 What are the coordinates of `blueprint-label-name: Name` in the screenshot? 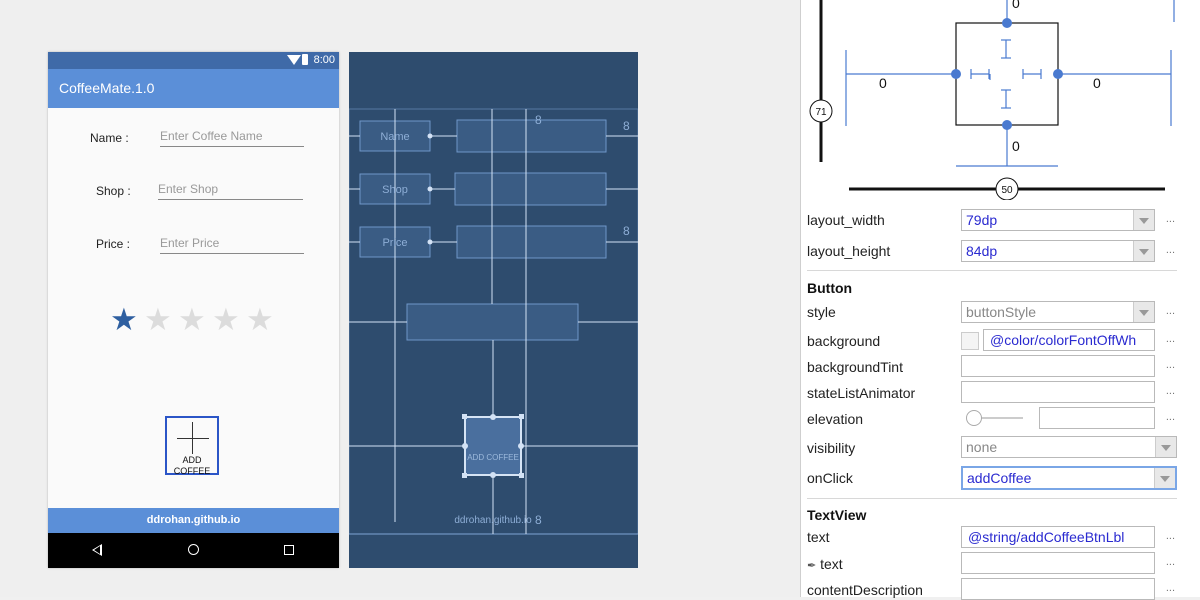 It's located at (394, 137).